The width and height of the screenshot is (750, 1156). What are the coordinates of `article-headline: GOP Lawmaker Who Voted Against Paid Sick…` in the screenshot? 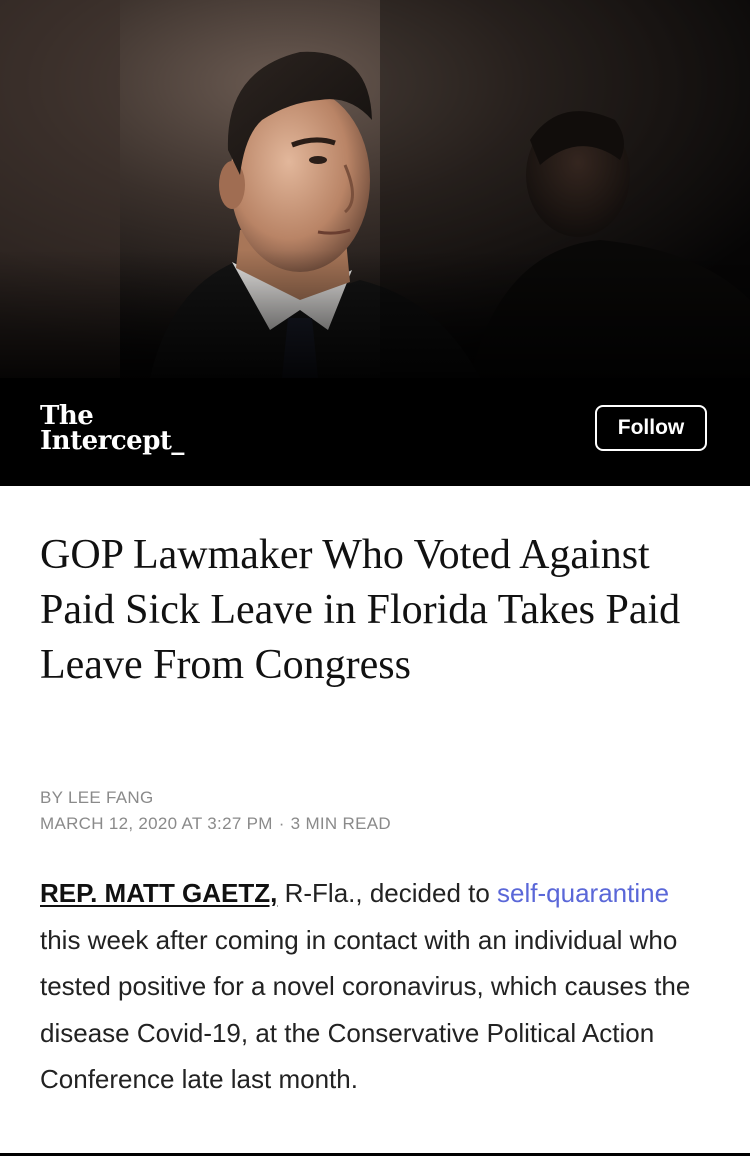 It's located at (360, 610).